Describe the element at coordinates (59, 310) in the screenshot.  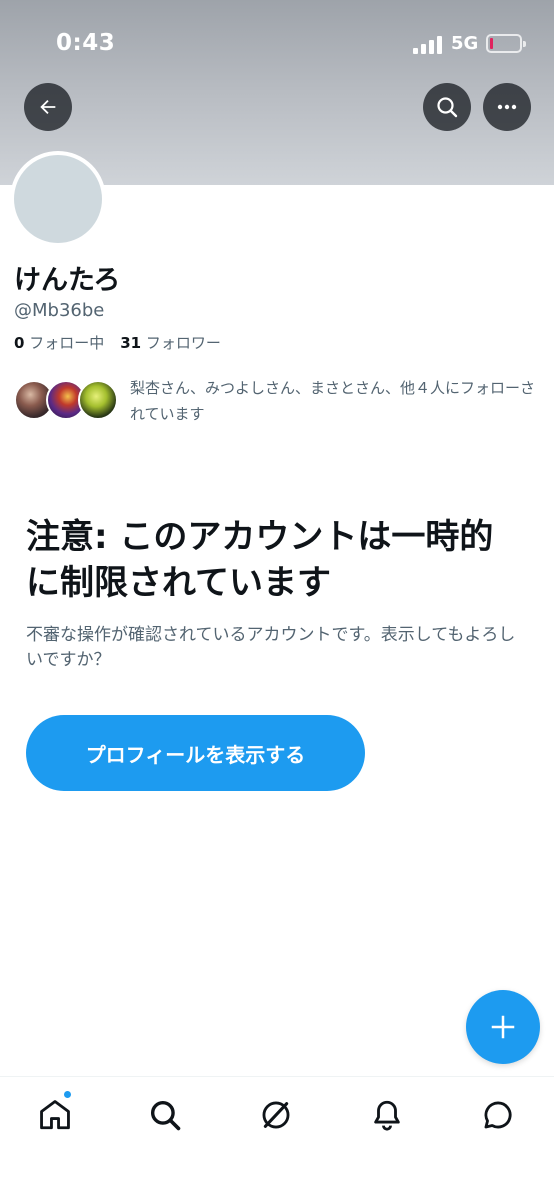
I see `user-handle: @Mb36be` at that location.